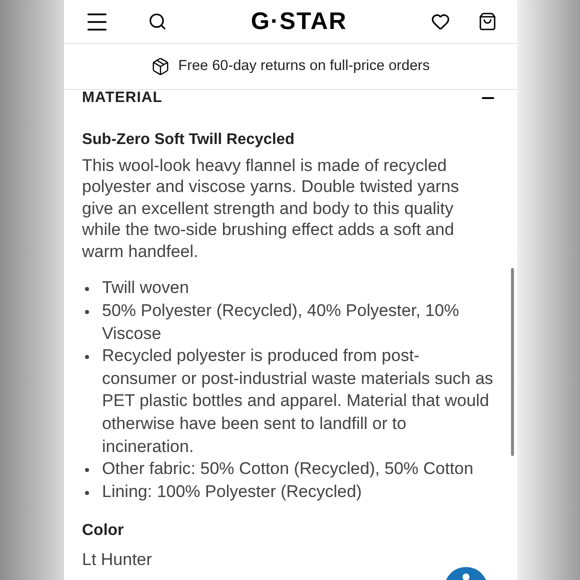 The image size is (580, 580). What do you see at coordinates (189, 140) in the screenshot?
I see `material-title: Sub-Zero Soft Twill Recycled` at bounding box center [189, 140].